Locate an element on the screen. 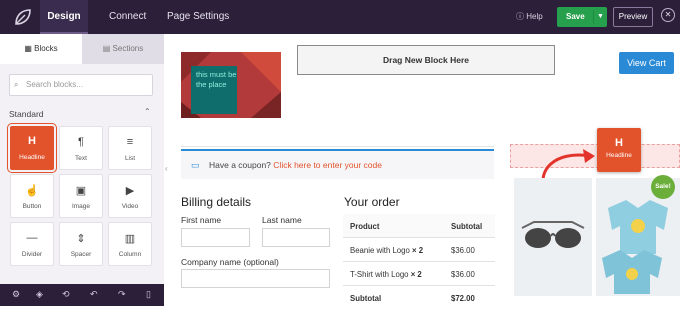  hero-image-sign: this must be the place is located at coordinates (214, 90).